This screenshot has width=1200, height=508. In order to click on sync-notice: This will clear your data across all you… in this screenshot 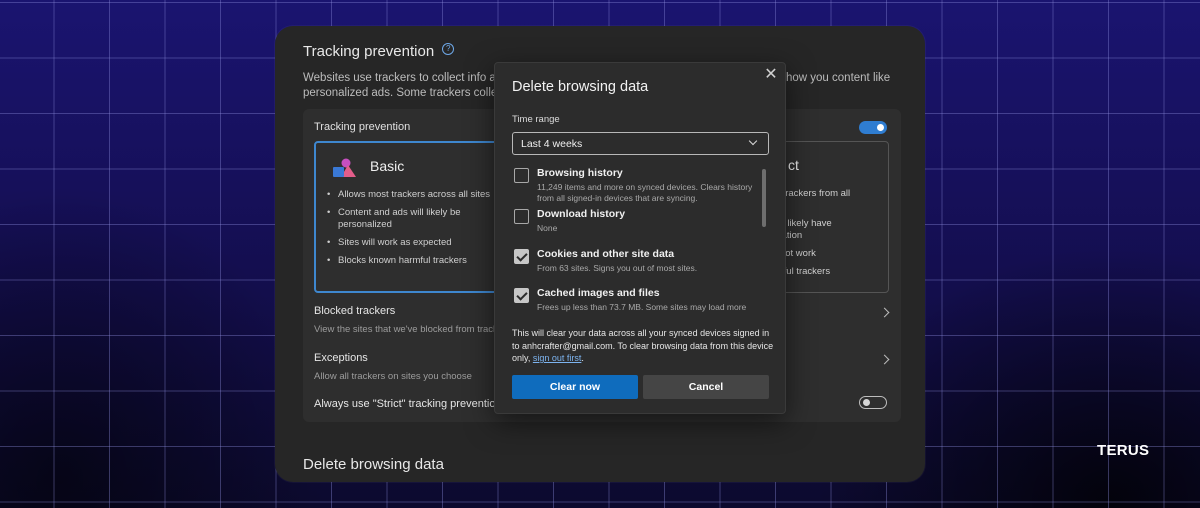, I will do `click(643, 346)`.